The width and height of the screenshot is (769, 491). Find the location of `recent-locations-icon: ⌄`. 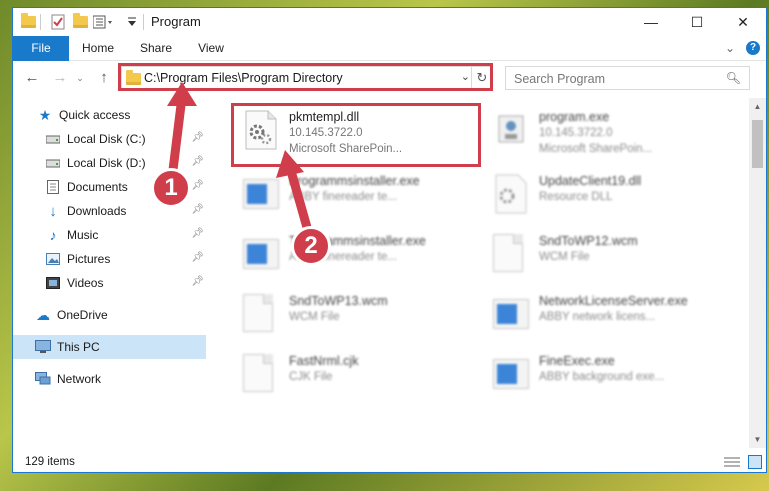

recent-locations-icon: ⌄ is located at coordinates (80, 78).